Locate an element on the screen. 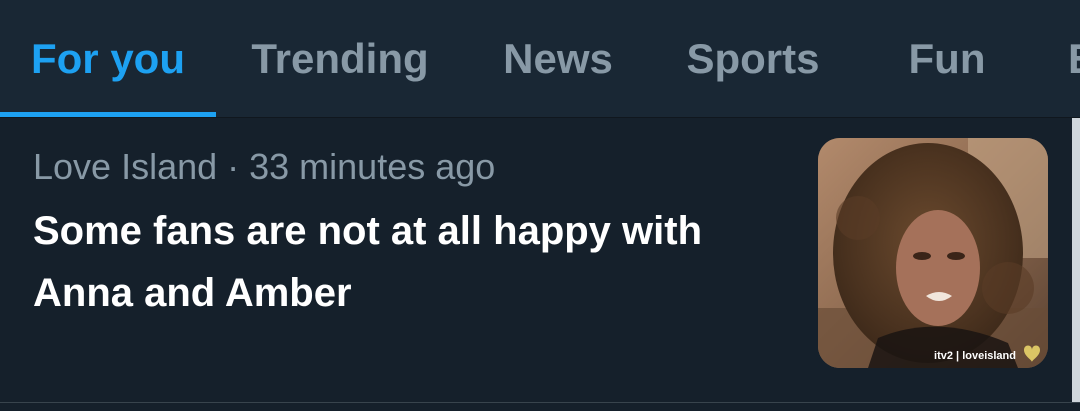 This screenshot has width=1080, height=411. scrollbar is located at coordinates (1076, 260).